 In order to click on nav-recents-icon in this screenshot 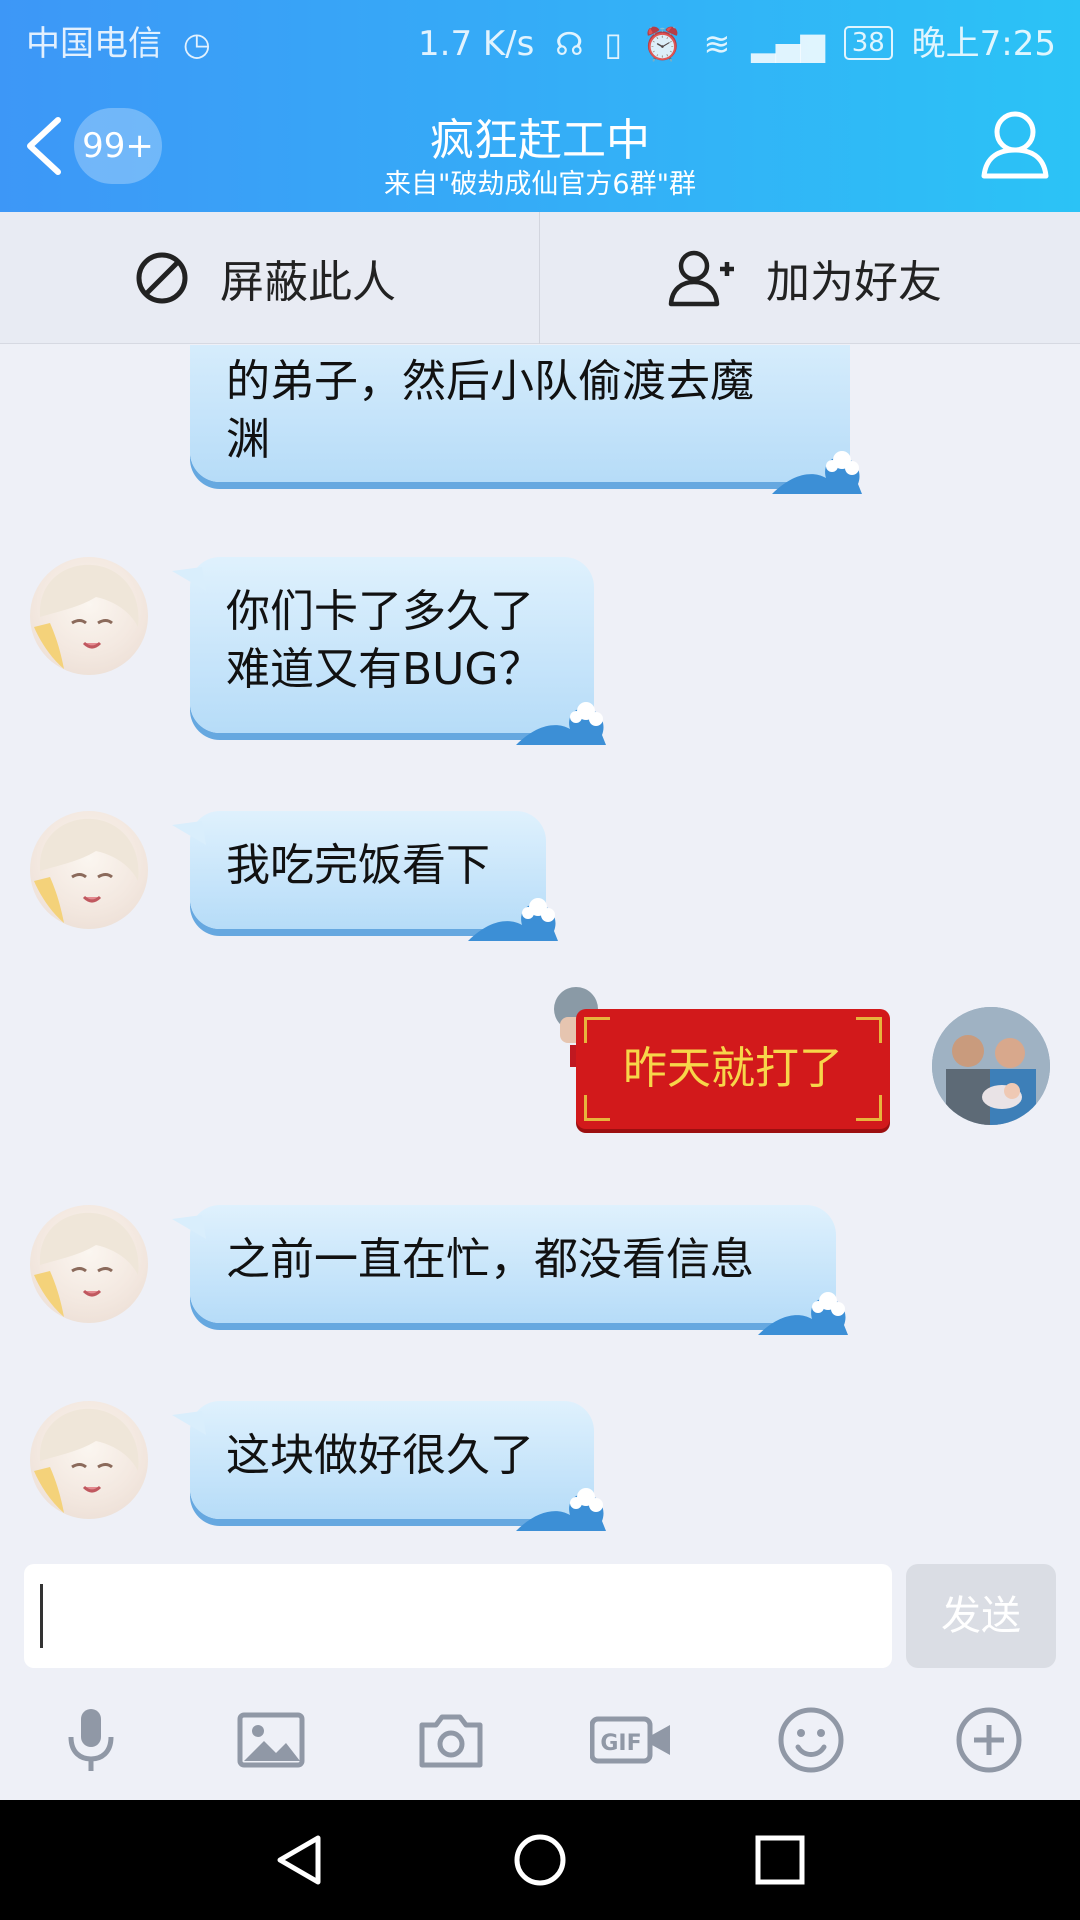, I will do `click(780, 1860)`.